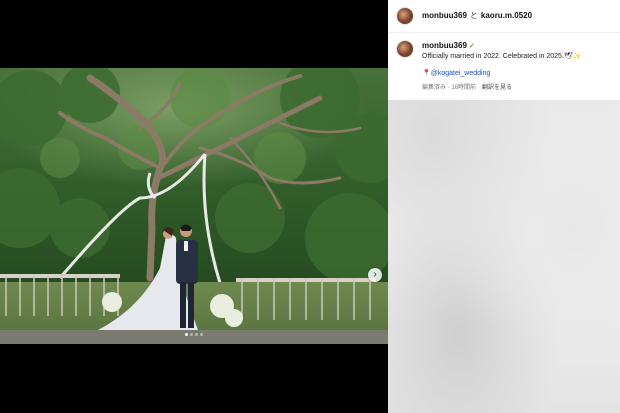 This screenshot has height=413, width=620. I want to click on timestamp: 16時間前, so click(464, 88).